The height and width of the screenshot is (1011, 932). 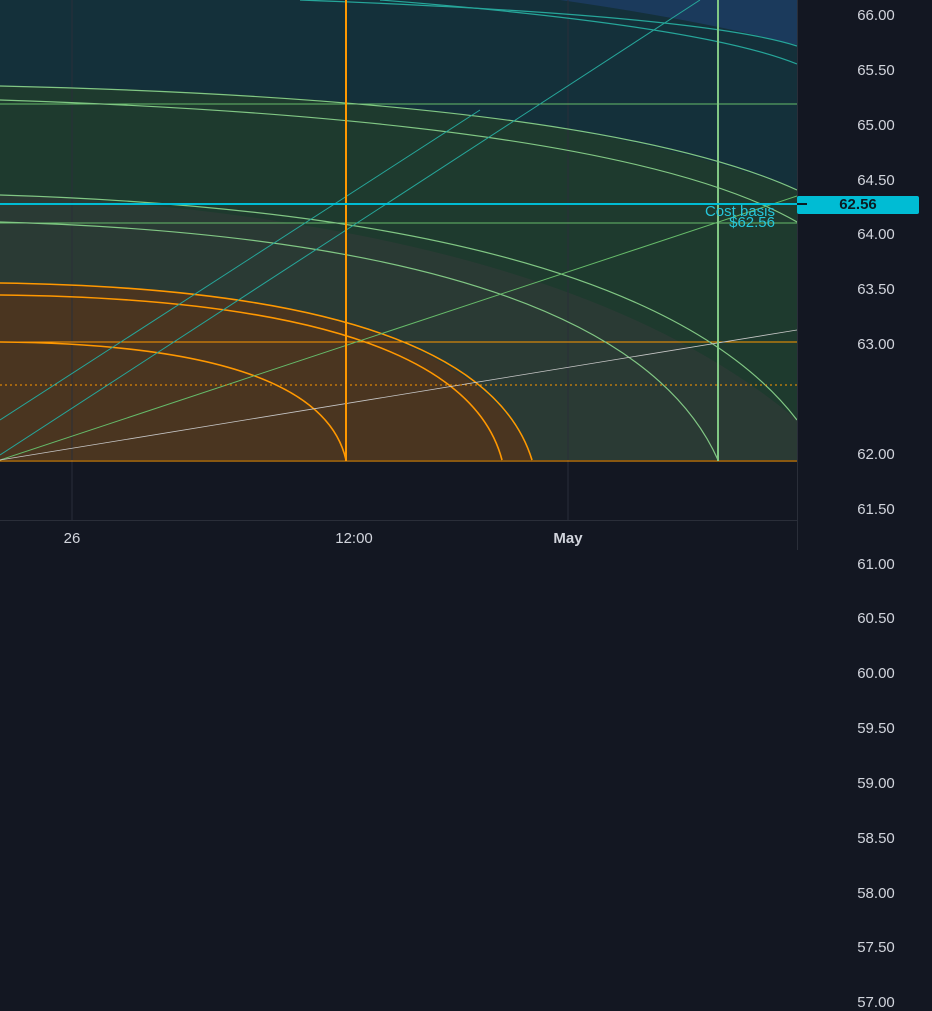 I want to click on price-label: 64.00, so click(x=876, y=235).